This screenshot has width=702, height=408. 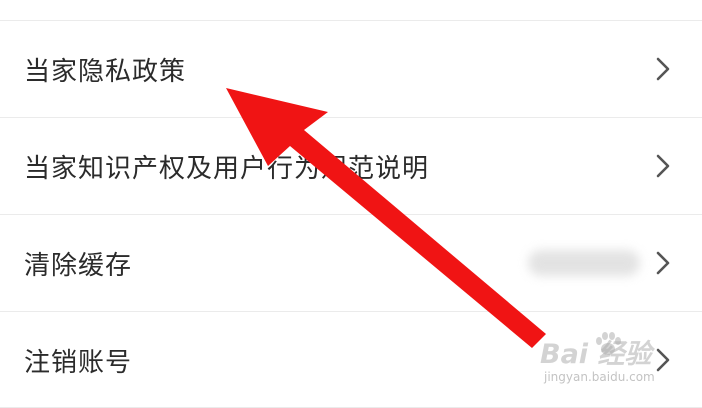 What do you see at coordinates (78, 265) in the screenshot?
I see `menu-item-label: 清除缓存` at bounding box center [78, 265].